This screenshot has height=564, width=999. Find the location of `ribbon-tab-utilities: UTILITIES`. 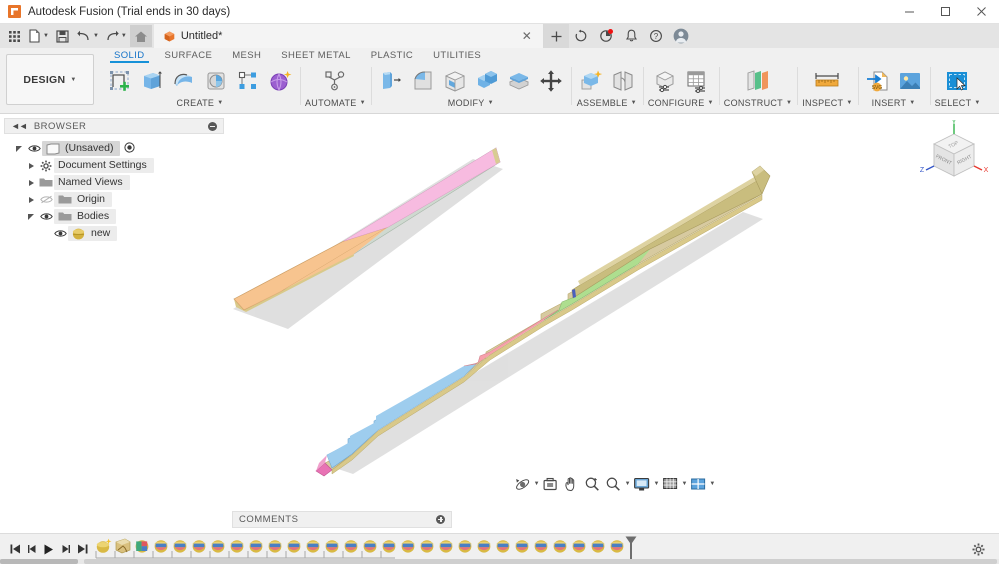

ribbon-tab-utilities: UTILITIES is located at coordinates (457, 56).